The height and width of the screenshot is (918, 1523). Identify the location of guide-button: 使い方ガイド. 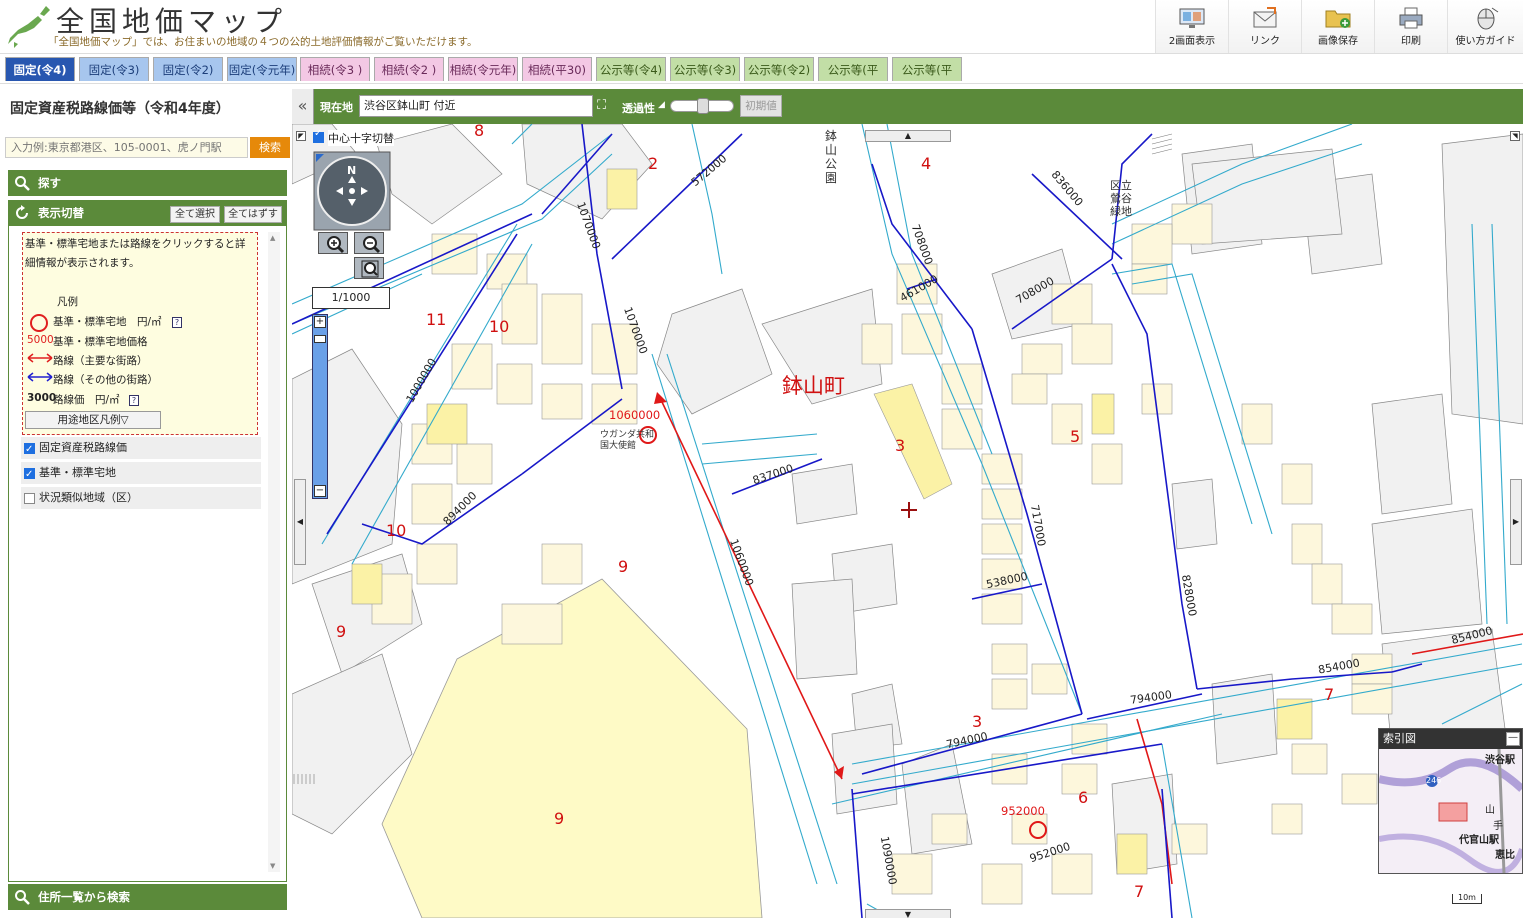
(1485, 26).